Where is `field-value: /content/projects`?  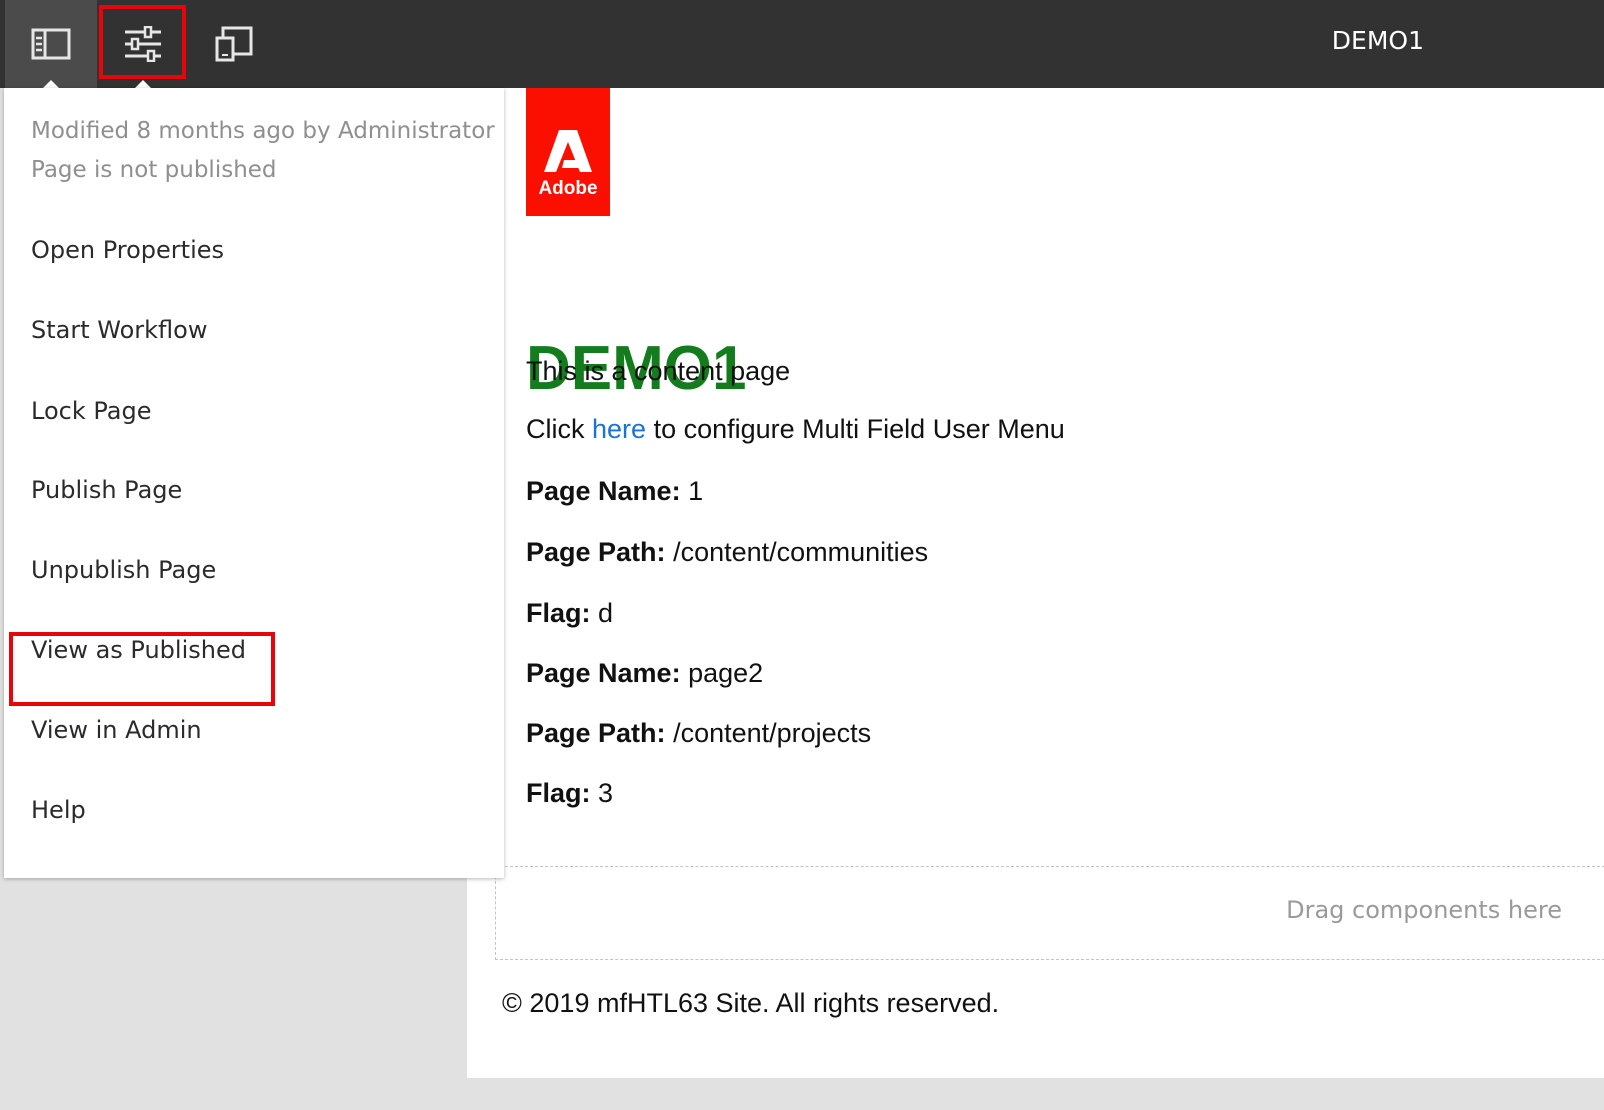 field-value: /content/projects is located at coordinates (772, 733).